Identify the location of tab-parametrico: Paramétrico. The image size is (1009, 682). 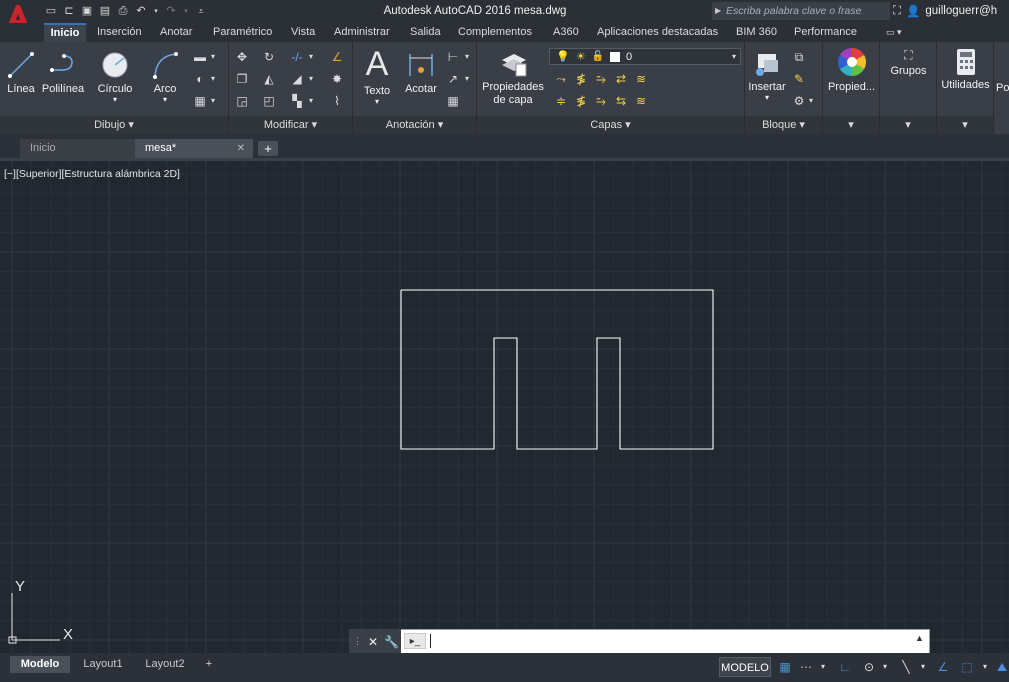
(242, 32).